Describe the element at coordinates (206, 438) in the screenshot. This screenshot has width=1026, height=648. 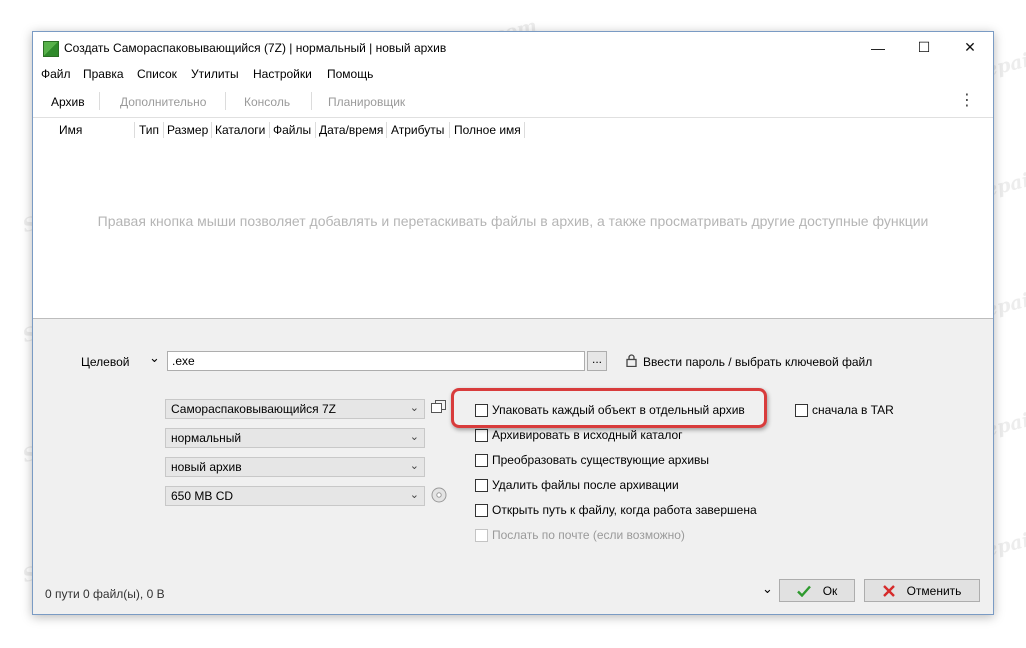
I see `compression-level-value: нормальный` at that location.